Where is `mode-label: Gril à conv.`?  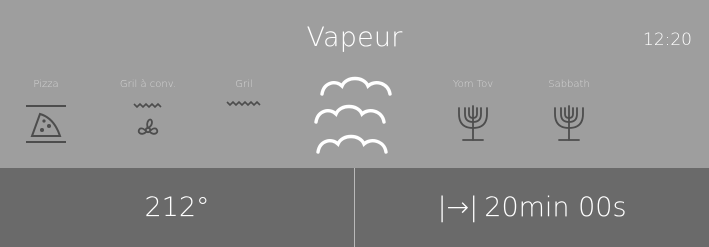
mode-label: Gril à conv. is located at coordinates (148, 84).